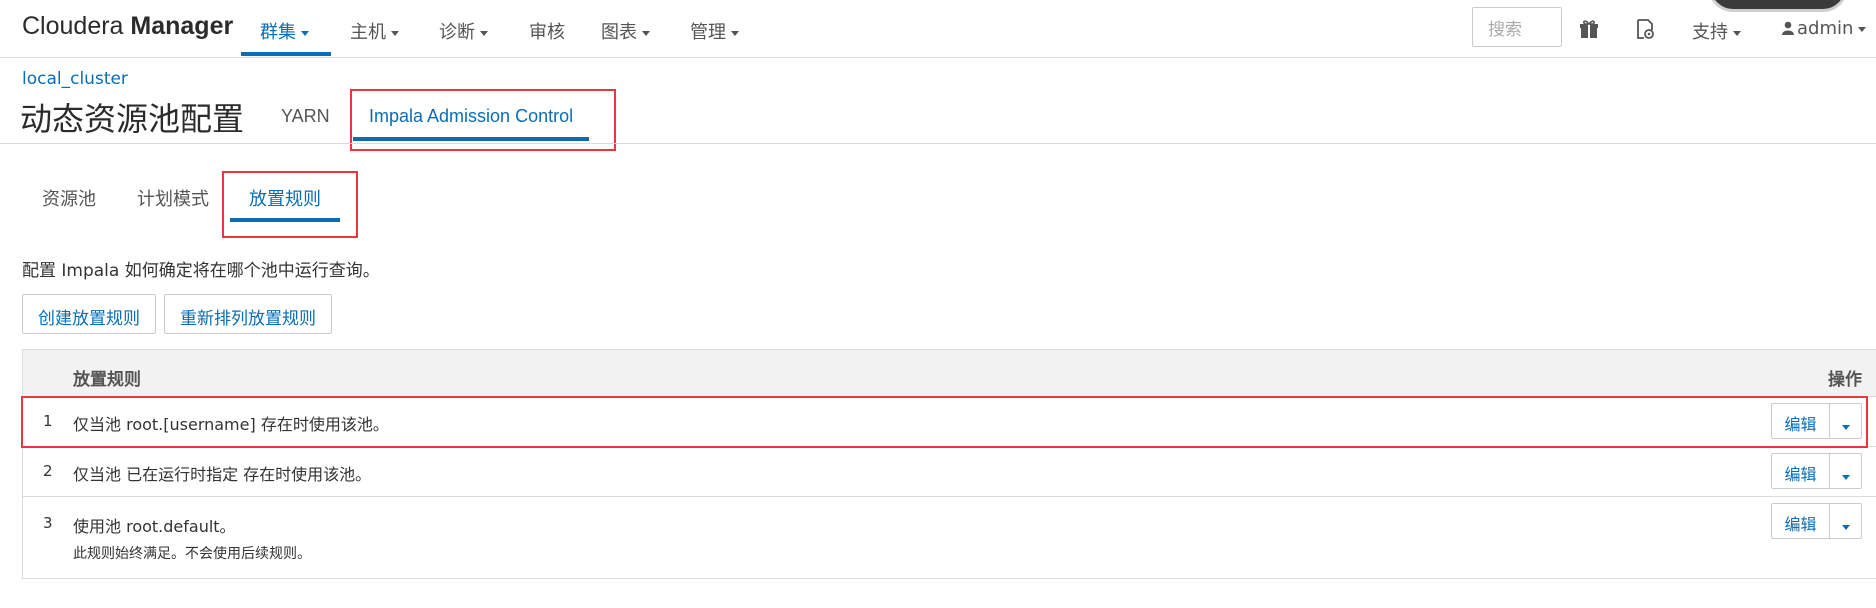 Image resolution: width=1876 pixels, height=608 pixels. What do you see at coordinates (107, 380) in the screenshot?
I see `column-header-rule: 放置规则` at bounding box center [107, 380].